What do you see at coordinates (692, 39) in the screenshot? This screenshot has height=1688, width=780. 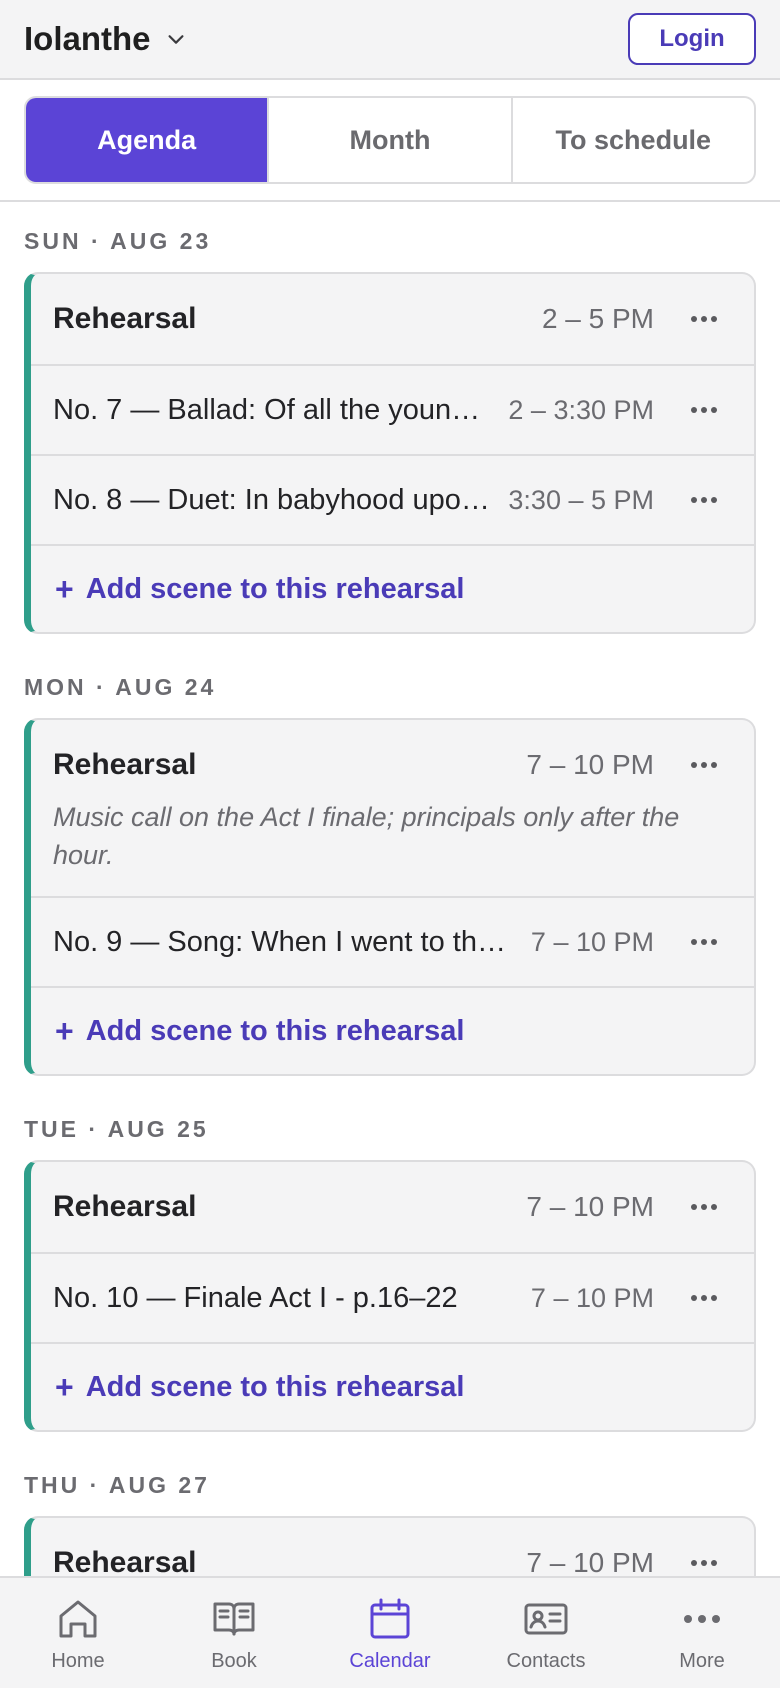 I see `login-button: Login` at bounding box center [692, 39].